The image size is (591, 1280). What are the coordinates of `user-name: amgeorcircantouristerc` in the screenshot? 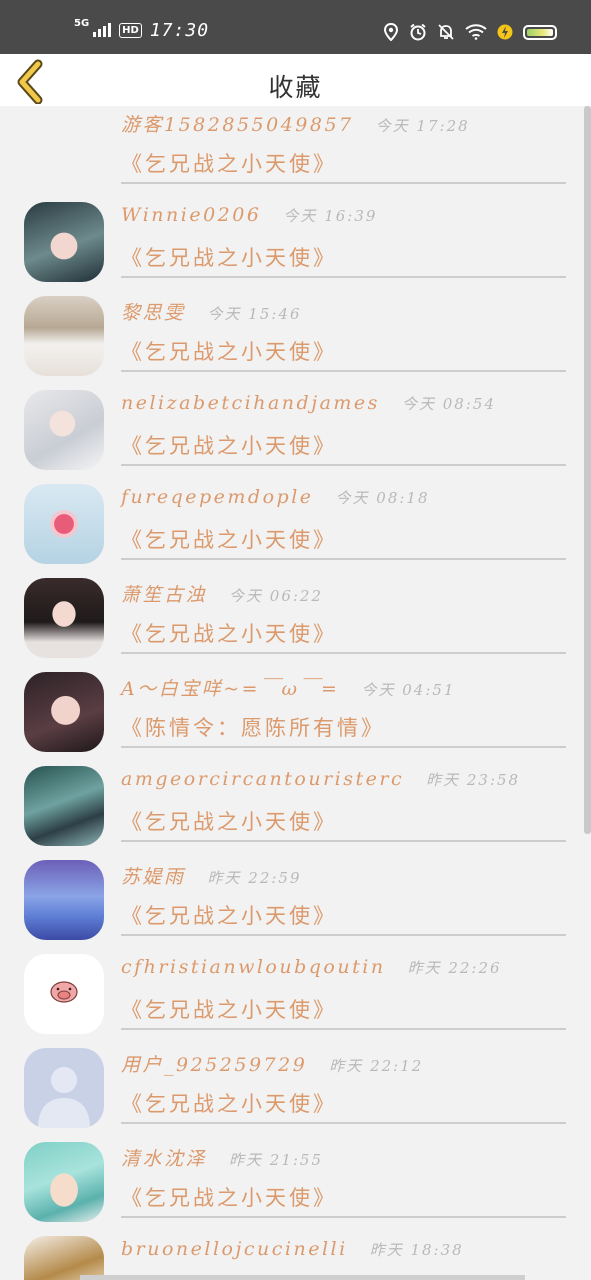 It's located at (262, 779).